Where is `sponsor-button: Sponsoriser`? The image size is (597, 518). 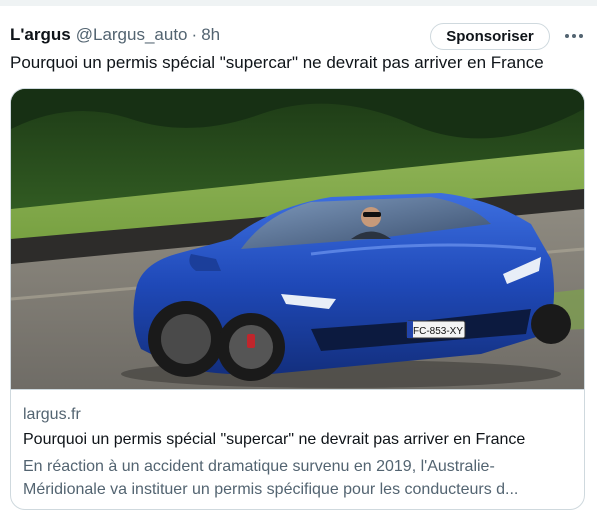
sponsor-button: Sponsoriser is located at coordinates (490, 36).